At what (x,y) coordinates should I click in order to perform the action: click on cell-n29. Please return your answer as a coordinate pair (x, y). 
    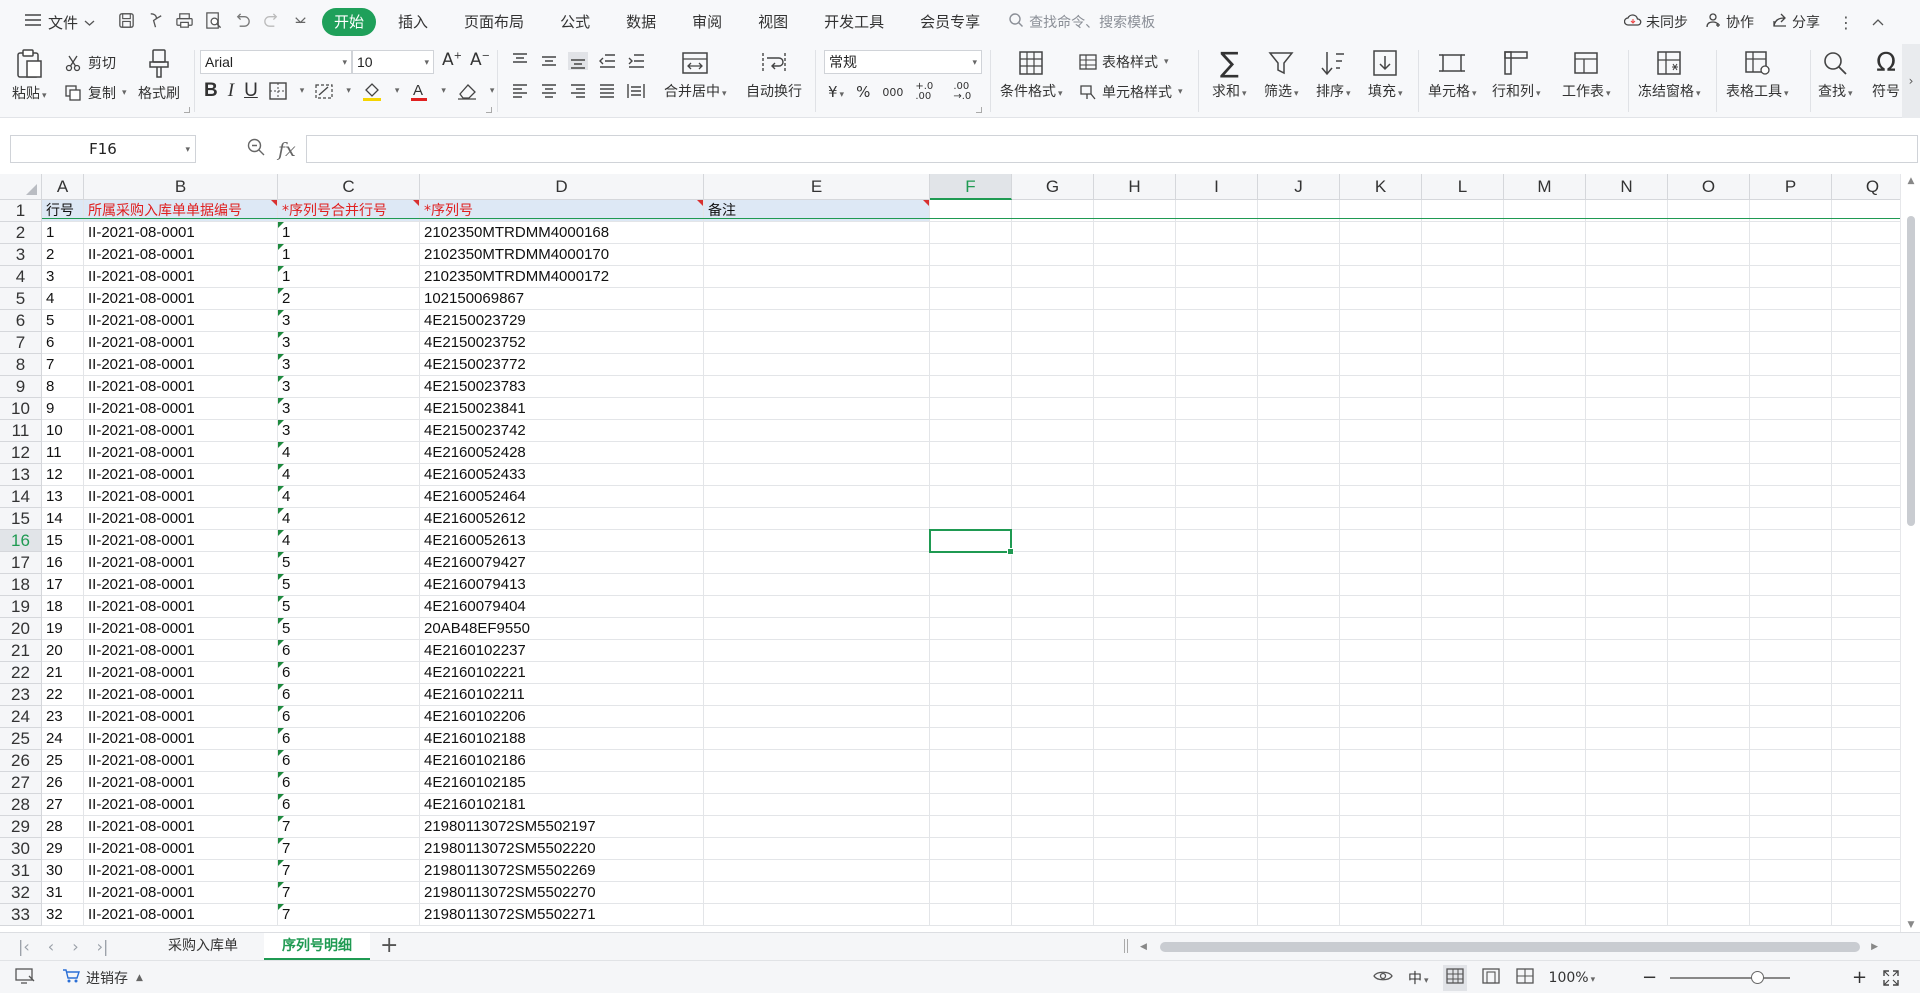
    Looking at the image, I should click on (1627, 827).